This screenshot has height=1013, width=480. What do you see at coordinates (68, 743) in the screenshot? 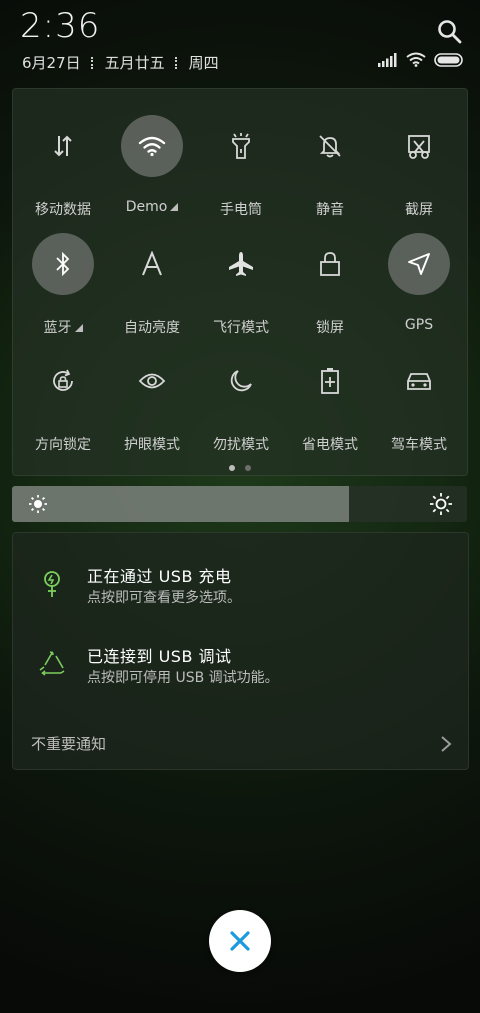
I see `unimportant-notifications-link: 不重要通知` at bounding box center [68, 743].